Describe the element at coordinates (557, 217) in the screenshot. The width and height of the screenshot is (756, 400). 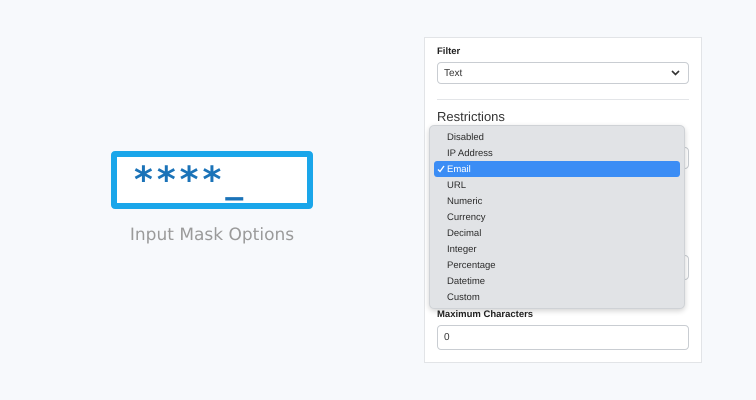
I see `menu-option: Currency` at that location.